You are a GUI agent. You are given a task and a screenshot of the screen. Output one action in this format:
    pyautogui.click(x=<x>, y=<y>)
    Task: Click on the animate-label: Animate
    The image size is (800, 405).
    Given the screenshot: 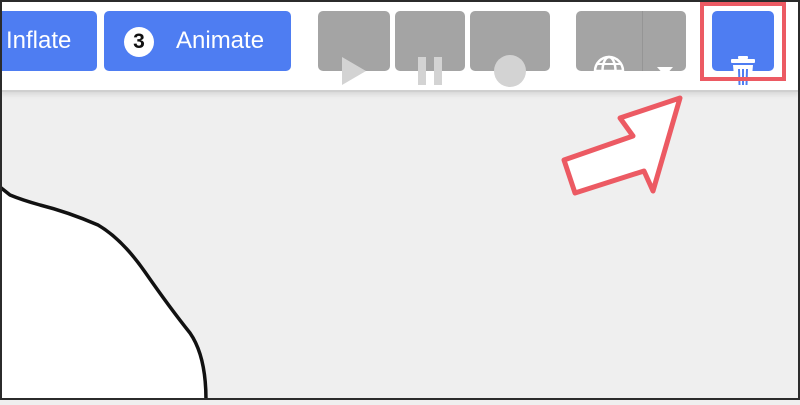 What is the action you would take?
    pyautogui.click(x=220, y=40)
    